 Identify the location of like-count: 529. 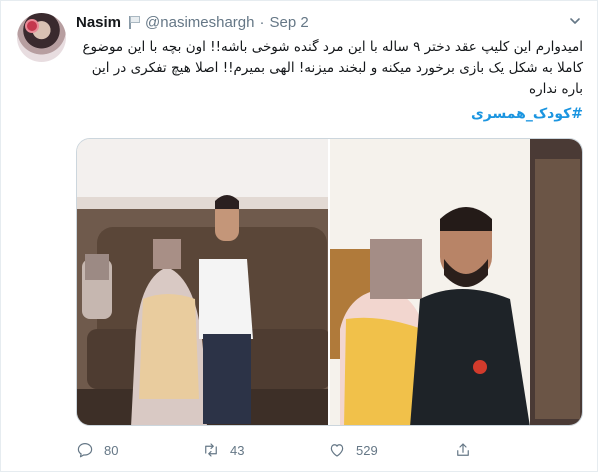
(367, 450).